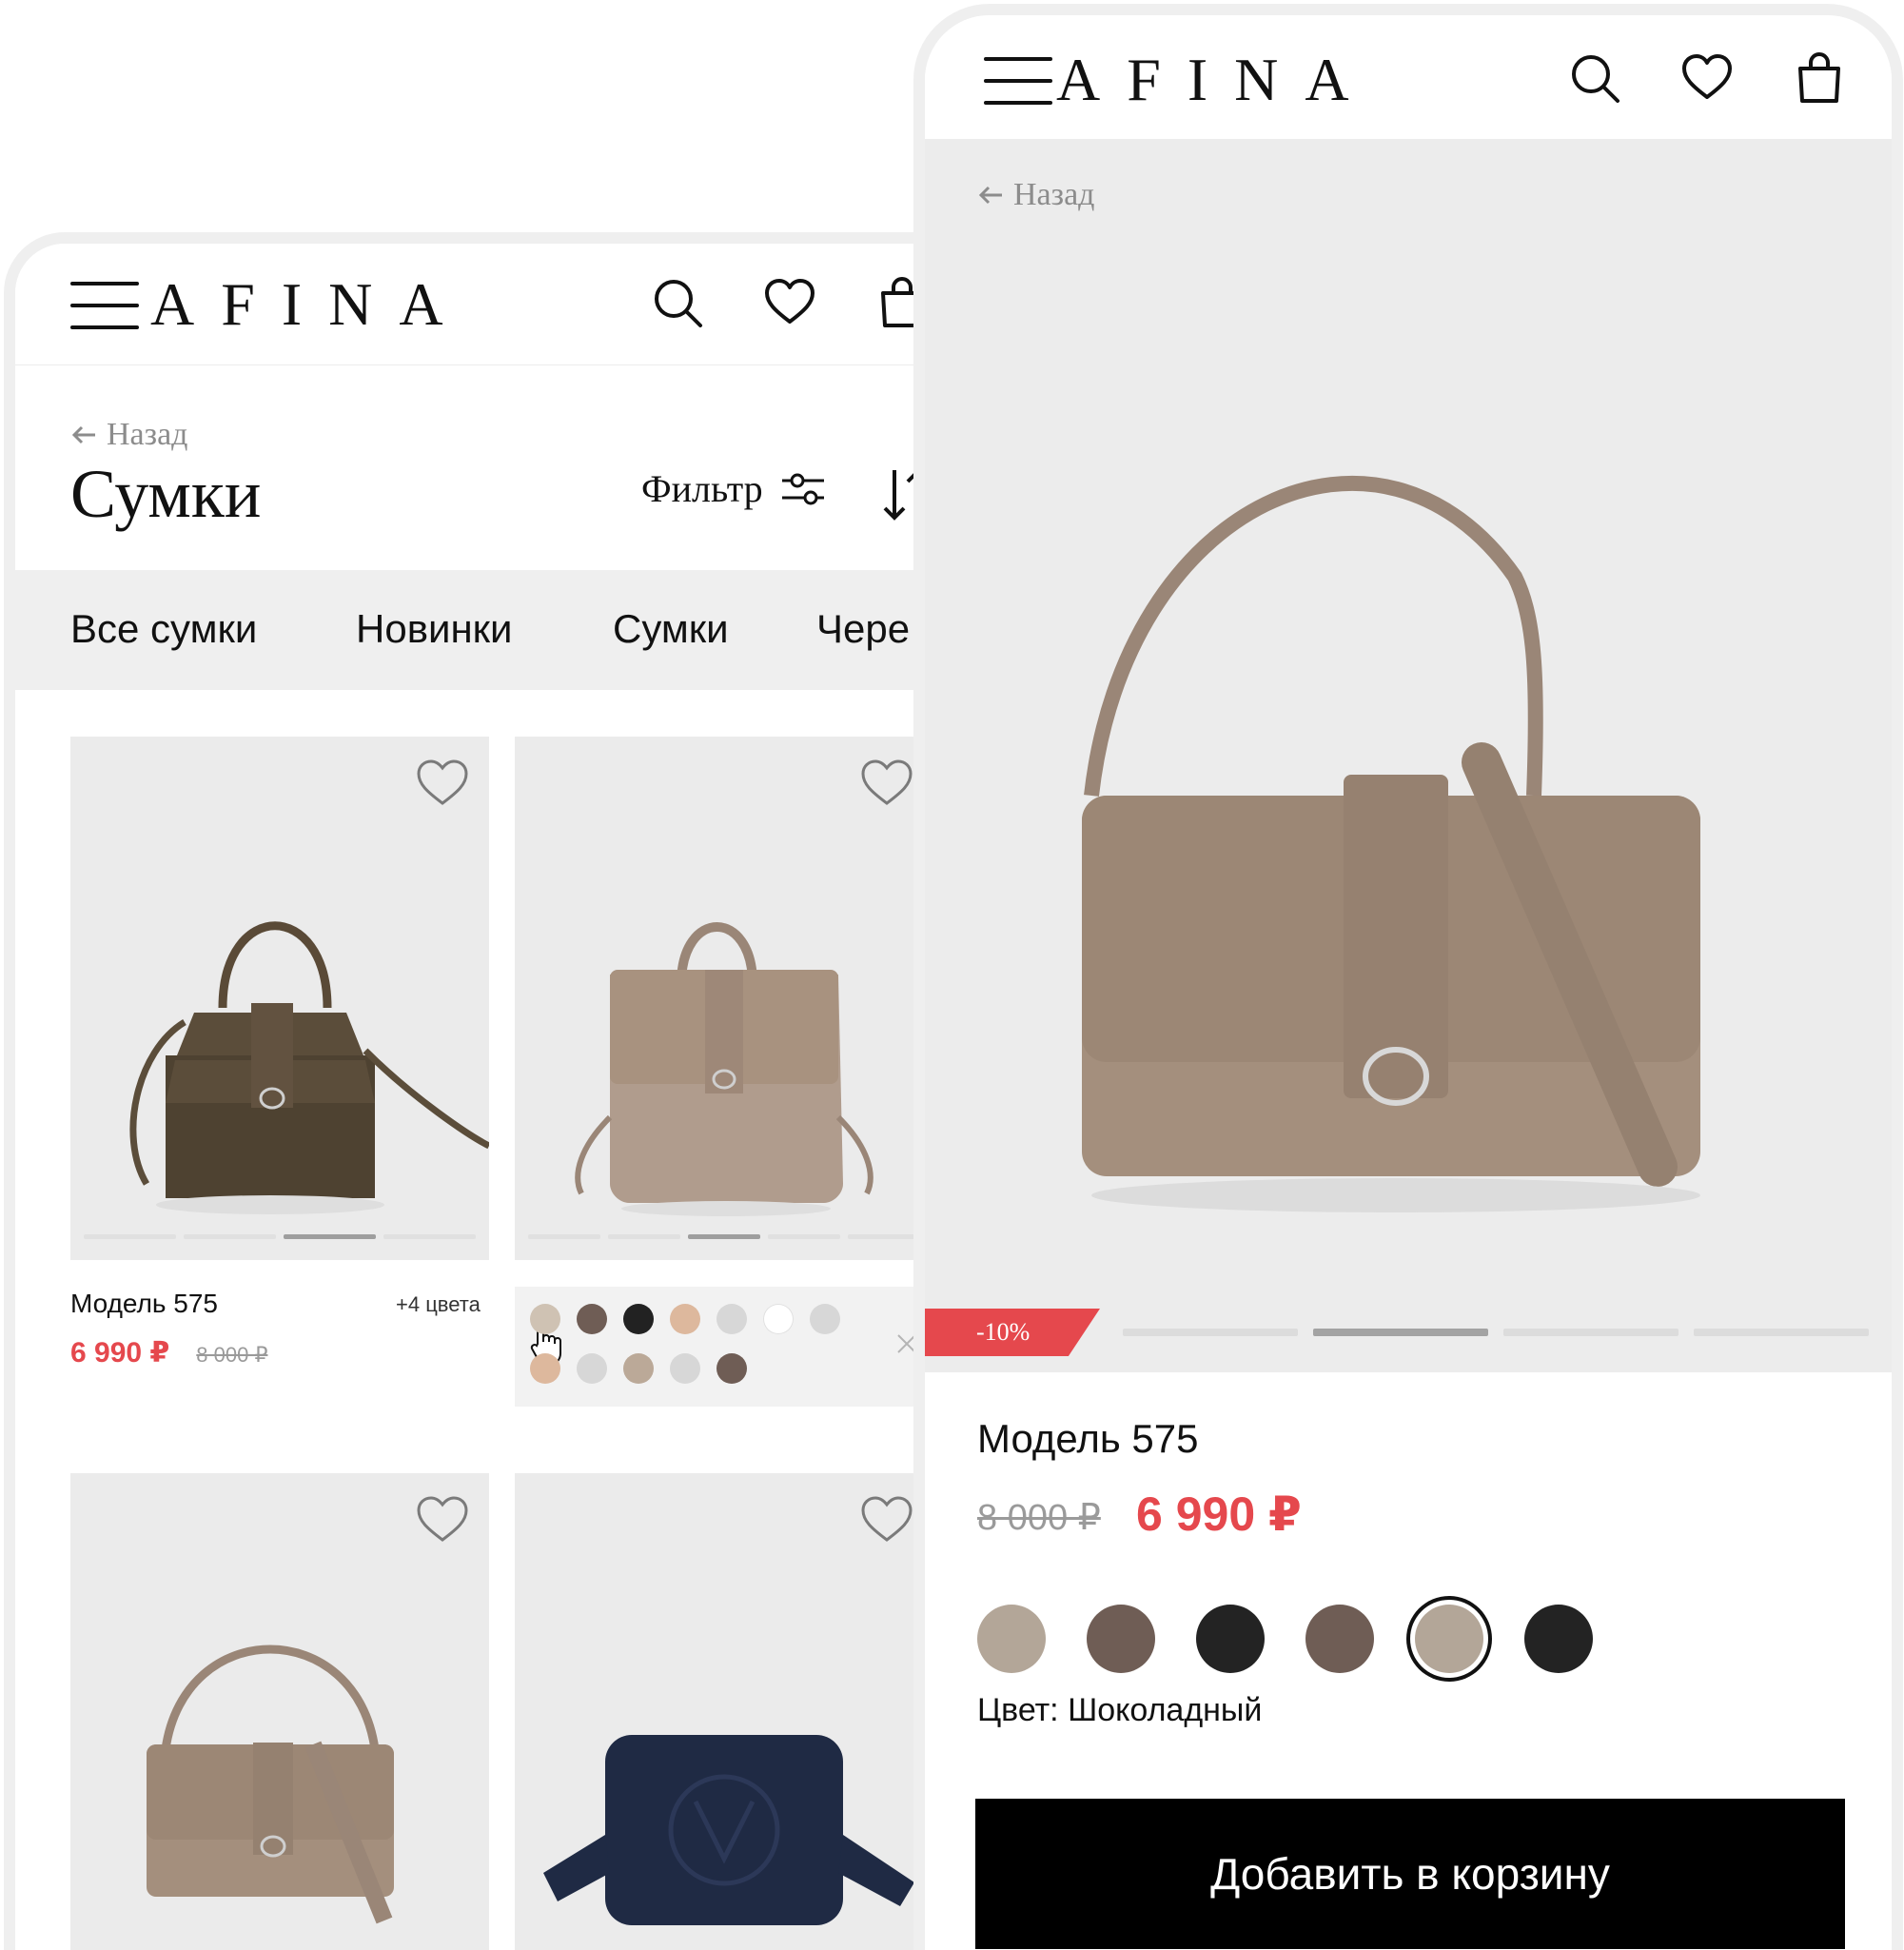  What do you see at coordinates (802, 488) in the screenshot?
I see `sliders-icon` at bounding box center [802, 488].